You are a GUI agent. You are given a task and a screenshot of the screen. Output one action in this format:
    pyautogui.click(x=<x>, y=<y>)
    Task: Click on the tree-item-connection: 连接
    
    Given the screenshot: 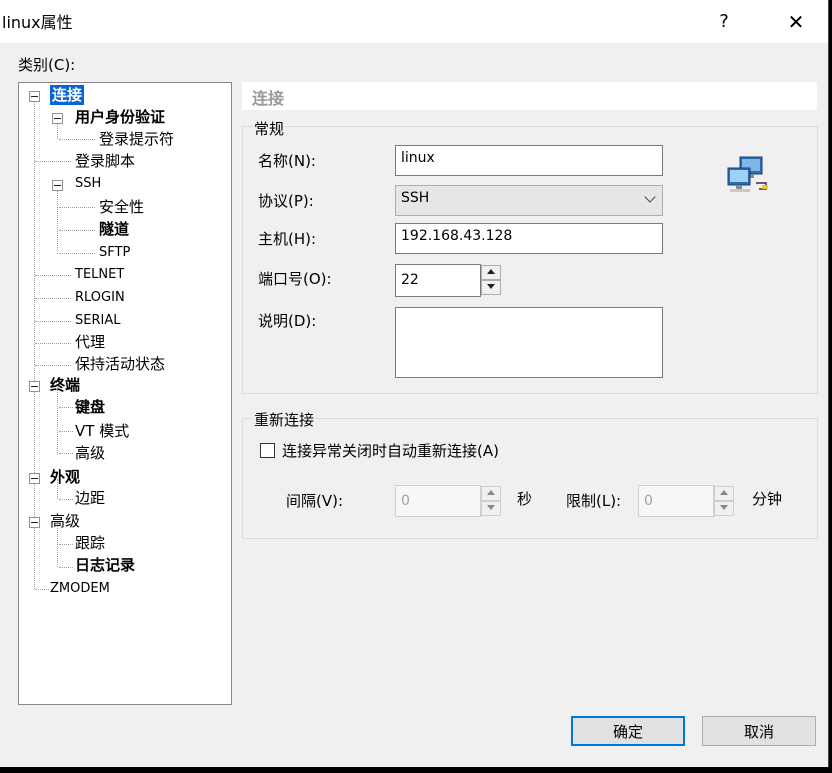 What is the action you would take?
    pyautogui.click(x=67, y=95)
    